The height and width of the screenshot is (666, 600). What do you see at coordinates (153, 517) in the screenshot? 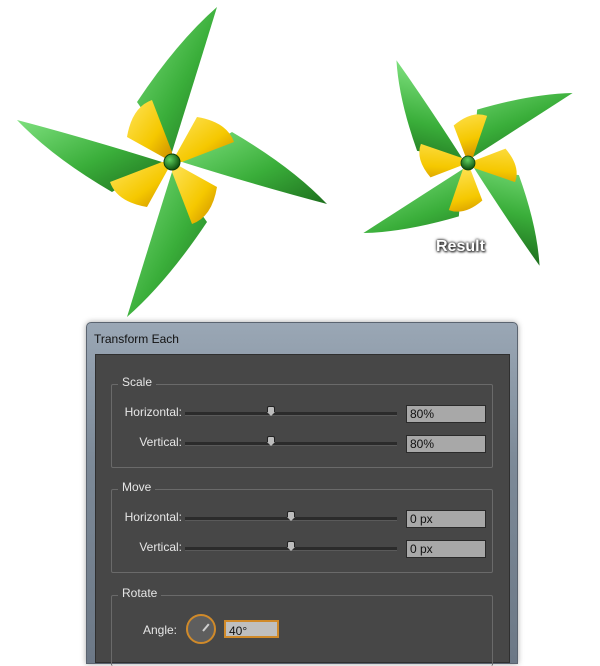
I see `move-horizontal-label: Horizontal:` at bounding box center [153, 517].